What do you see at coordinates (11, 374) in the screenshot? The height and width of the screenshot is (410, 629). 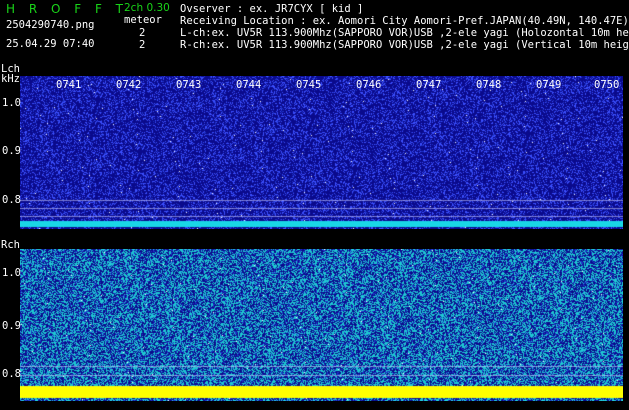 I see `rch-ytick-0.8: 0.8` at bounding box center [11, 374].